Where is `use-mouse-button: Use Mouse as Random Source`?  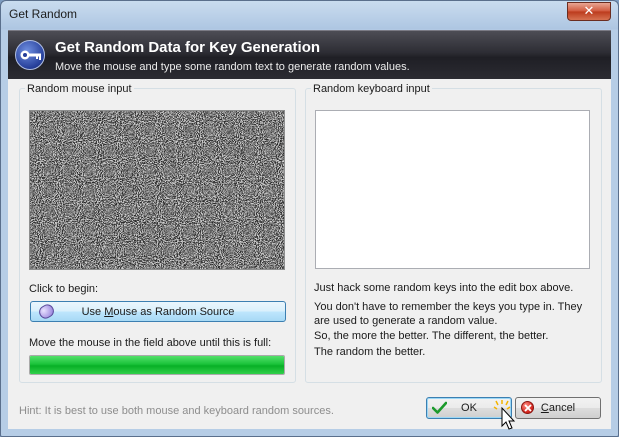
use-mouse-button: Use Mouse as Random Source is located at coordinates (158, 311).